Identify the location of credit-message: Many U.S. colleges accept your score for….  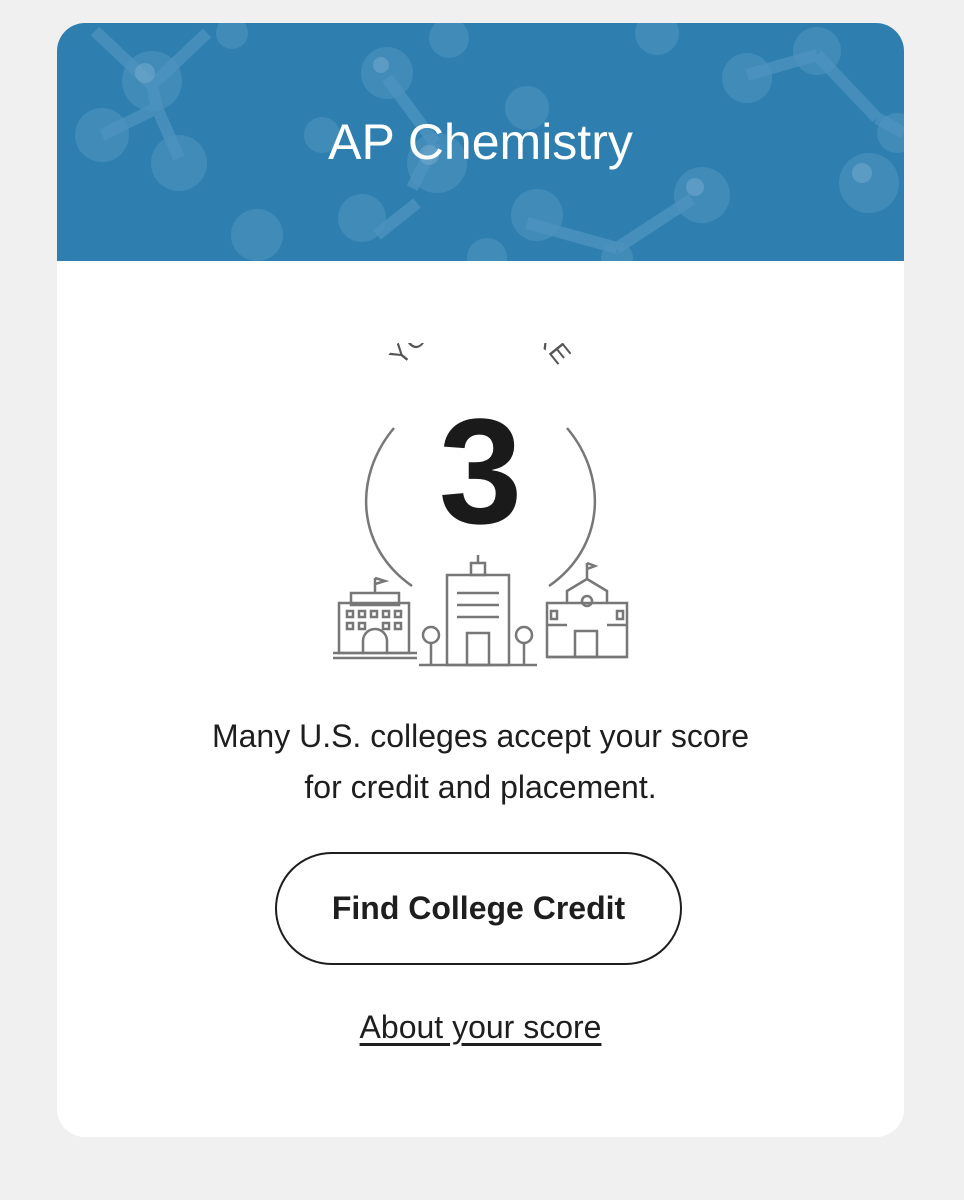
(480, 761).